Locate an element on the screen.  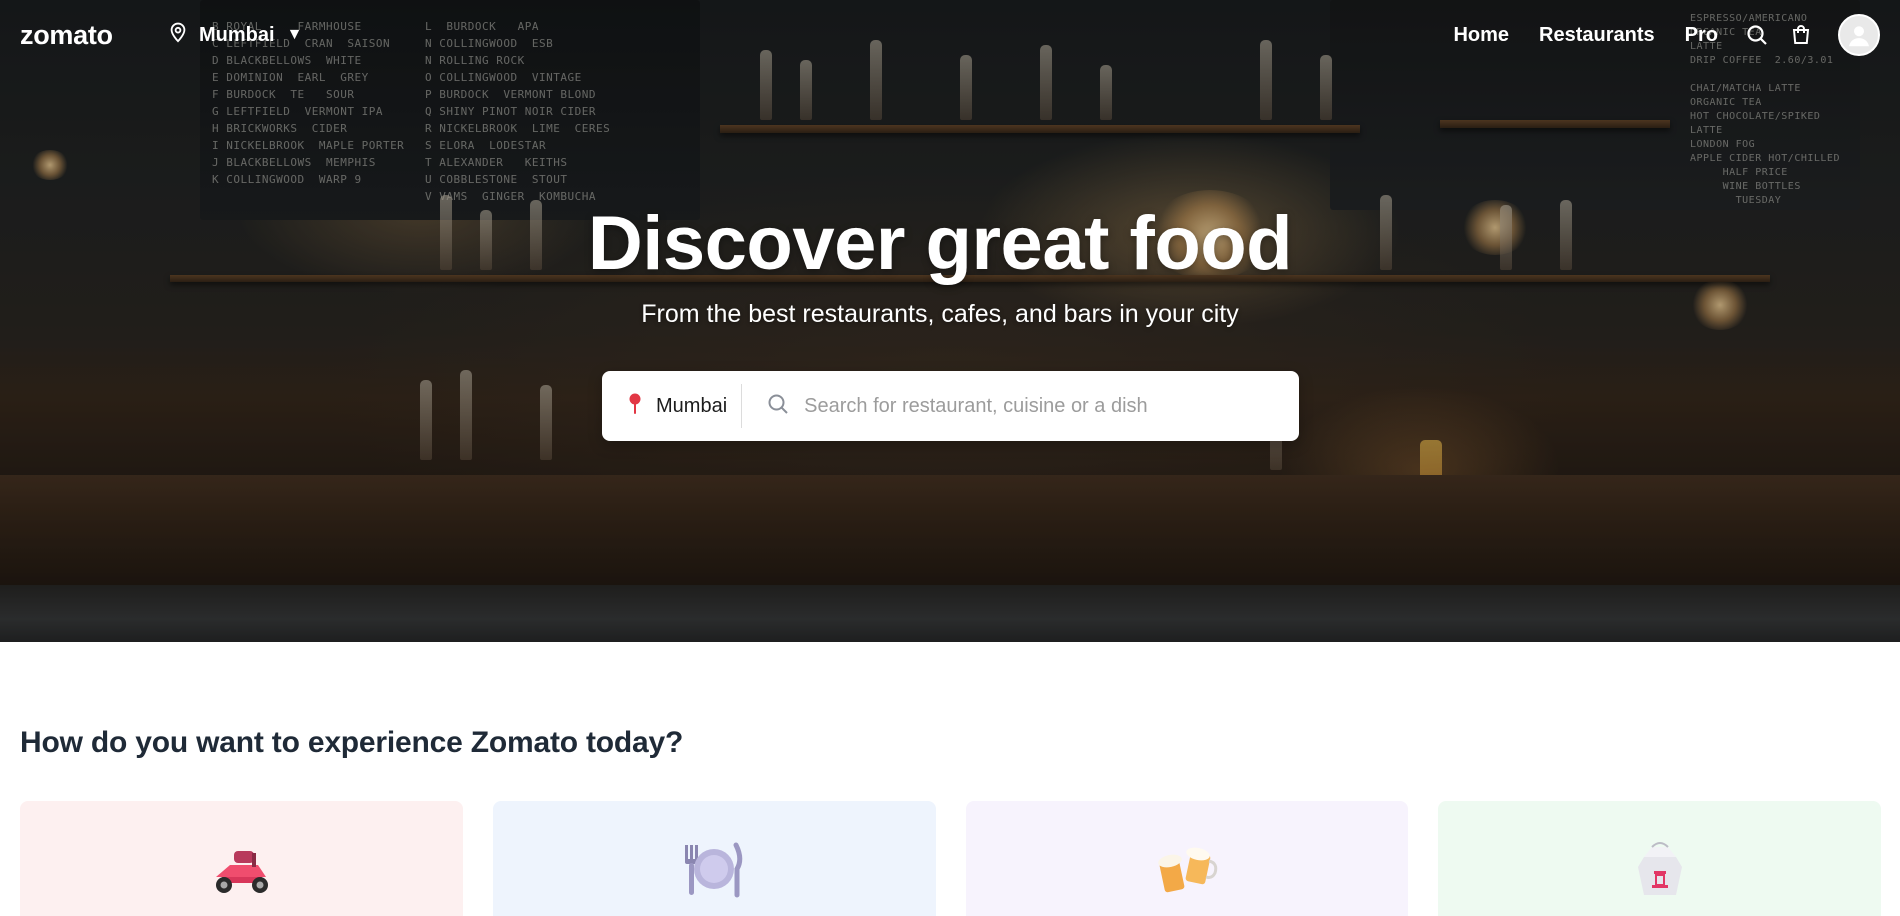
takeout-box-icon is located at coordinates (1660, 869).